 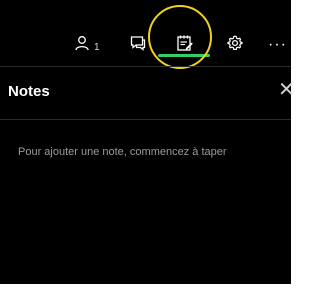 I want to click on active-tab-indicator, so click(x=184, y=55).